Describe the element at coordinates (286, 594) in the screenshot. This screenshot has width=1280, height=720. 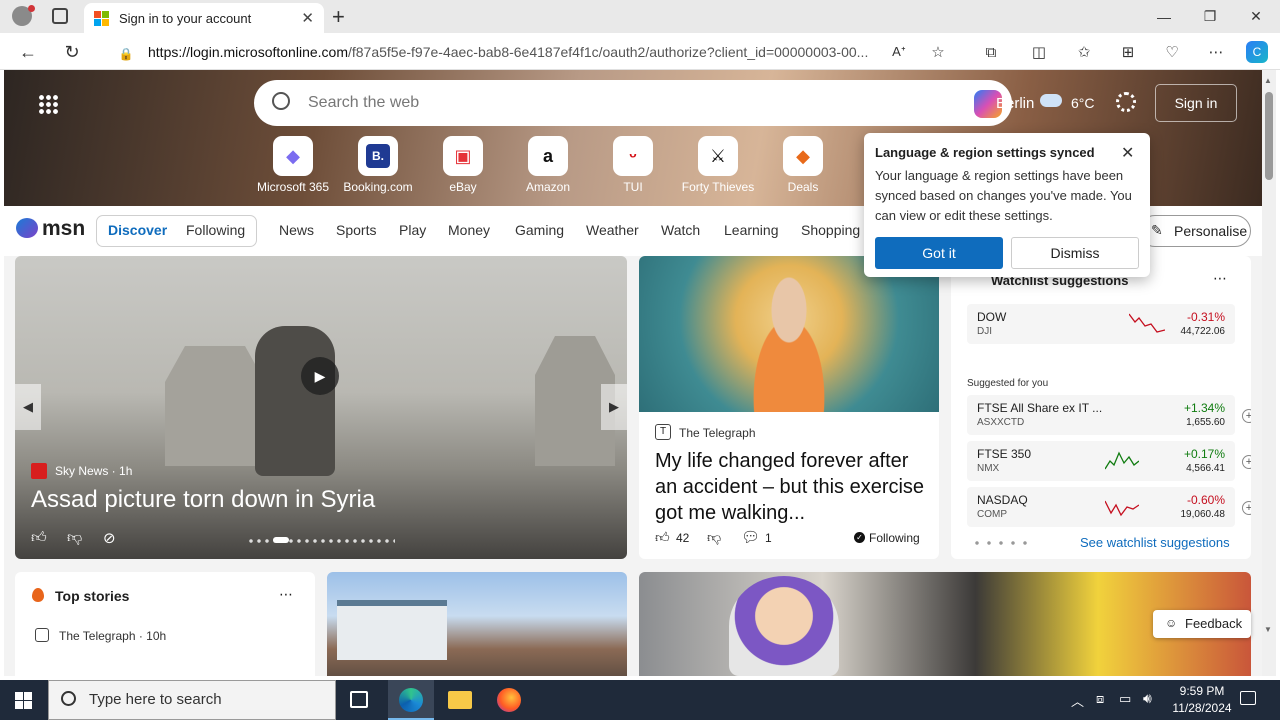
I see `top-stories-more-icon: ⋯` at that location.